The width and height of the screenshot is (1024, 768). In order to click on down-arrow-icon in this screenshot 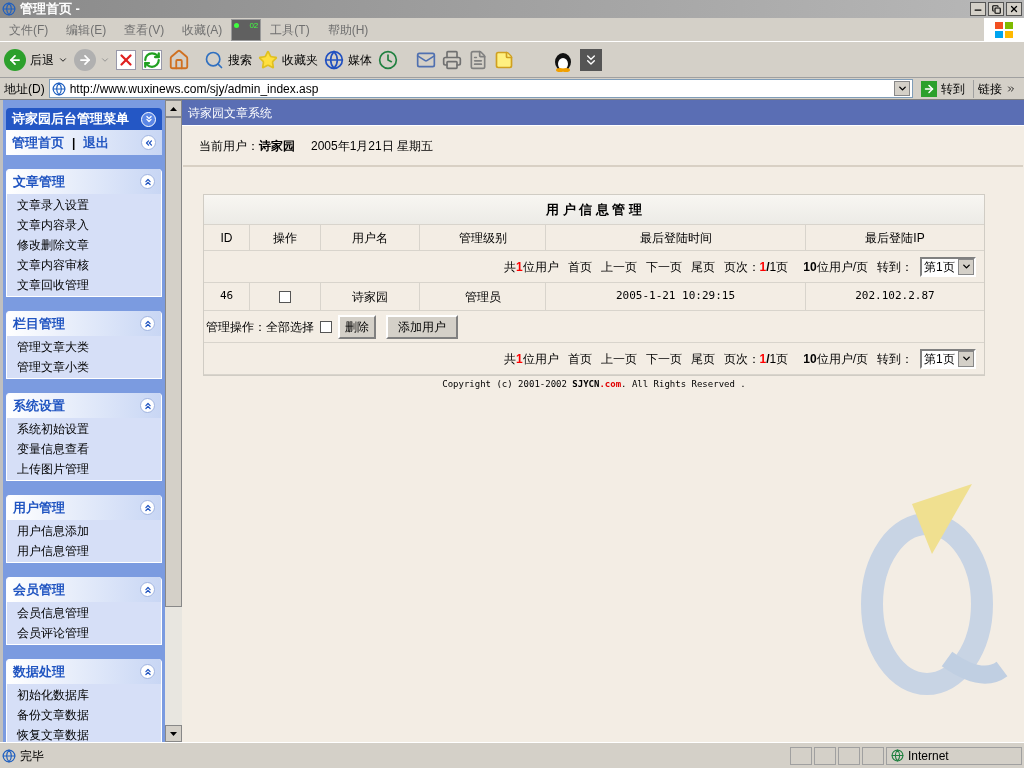, I will do `click(173, 733)`.